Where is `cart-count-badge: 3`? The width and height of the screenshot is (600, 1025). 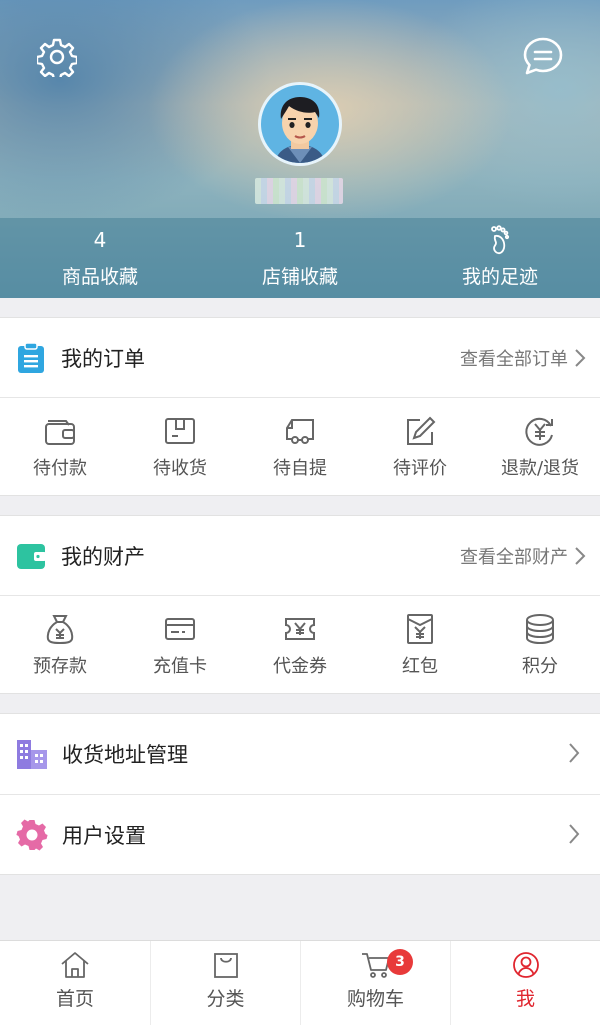 cart-count-badge: 3 is located at coordinates (400, 962).